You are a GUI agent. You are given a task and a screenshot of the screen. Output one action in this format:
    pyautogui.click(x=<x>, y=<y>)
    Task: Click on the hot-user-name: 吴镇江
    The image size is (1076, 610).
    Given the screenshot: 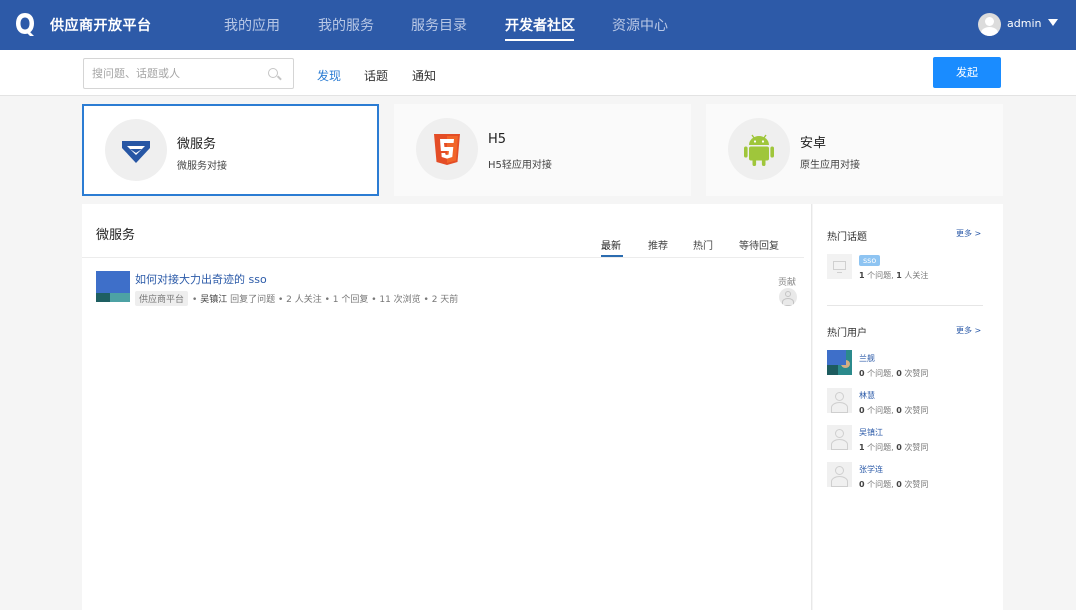 What is the action you would take?
    pyautogui.click(x=871, y=432)
    